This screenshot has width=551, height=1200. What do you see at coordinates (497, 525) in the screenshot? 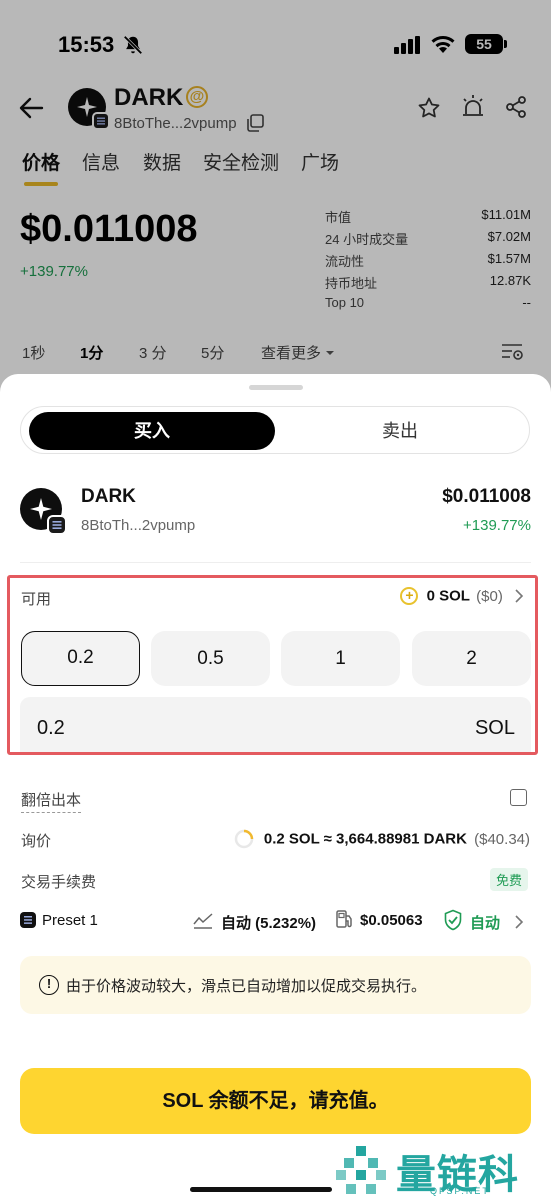
I see `token-change: +139.77%` at bounding box center [497, 525].